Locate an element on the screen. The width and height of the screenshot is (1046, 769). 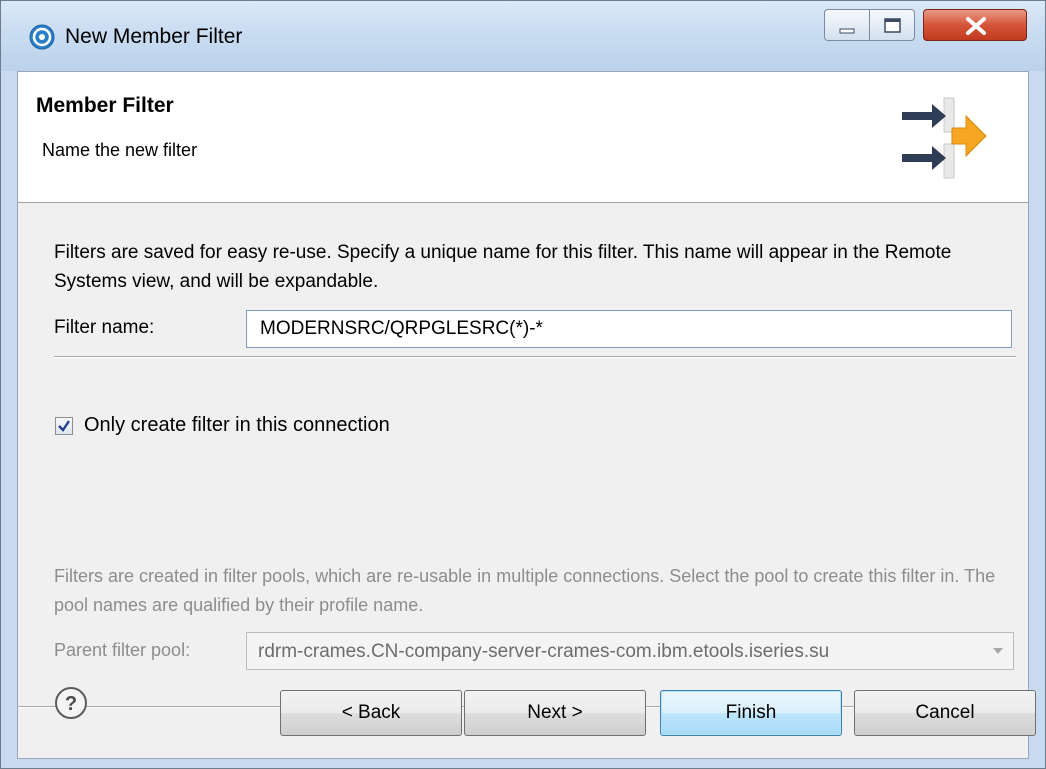
help-icon: ? is located at coordinates (71, 703).